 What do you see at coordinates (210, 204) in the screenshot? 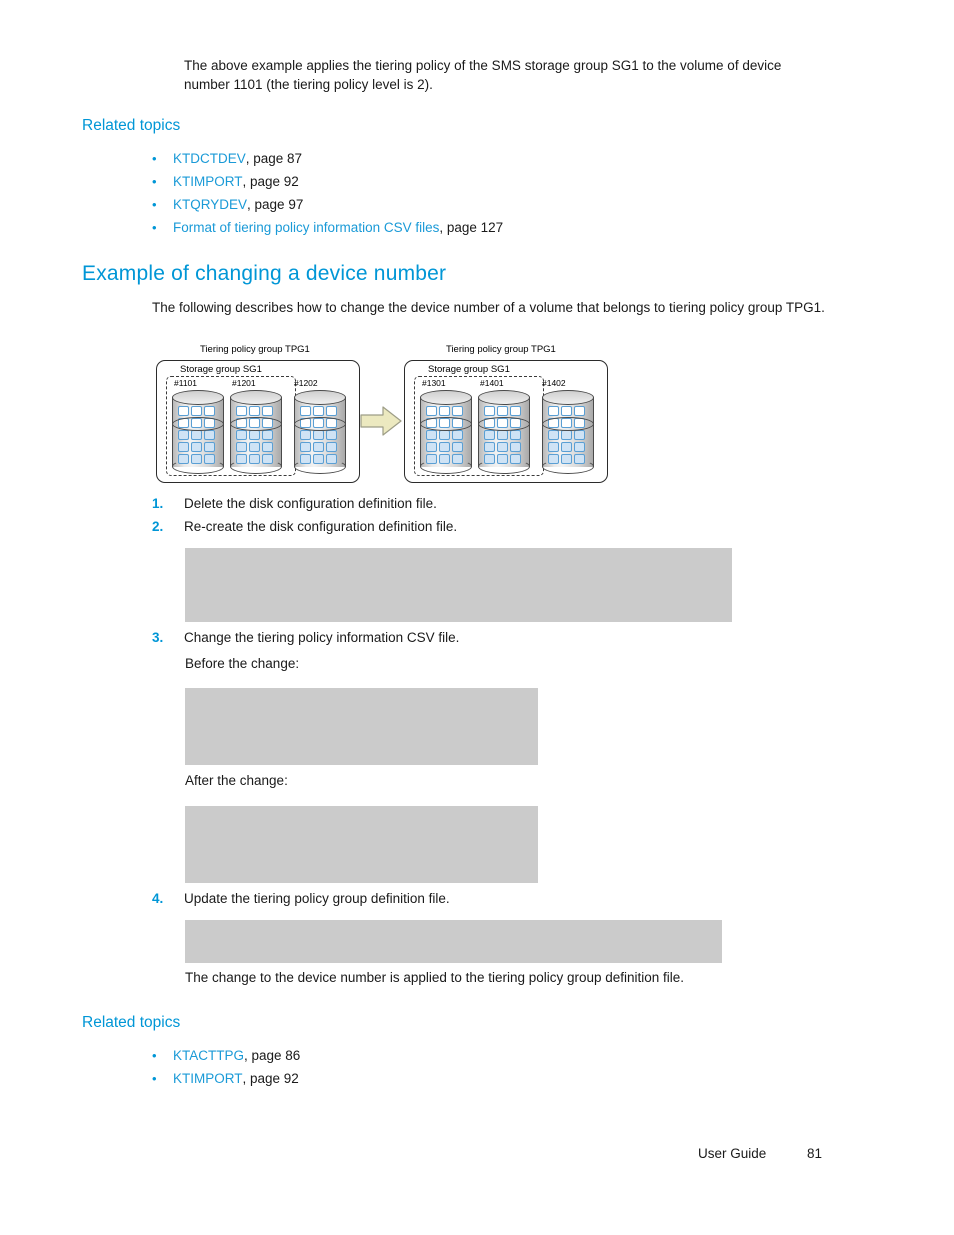
I see `topic-link: KTQRYDEV` at bounding box center [210, 204].